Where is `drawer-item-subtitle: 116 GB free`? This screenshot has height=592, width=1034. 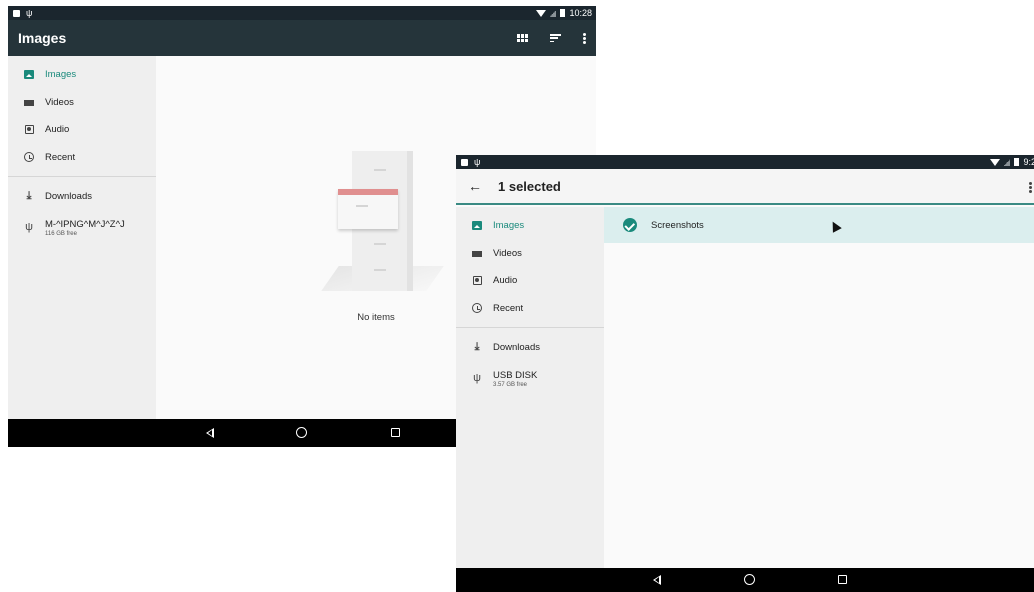 drawer-item-subtitle: 116 GB free is located at coordinates (61, 233).